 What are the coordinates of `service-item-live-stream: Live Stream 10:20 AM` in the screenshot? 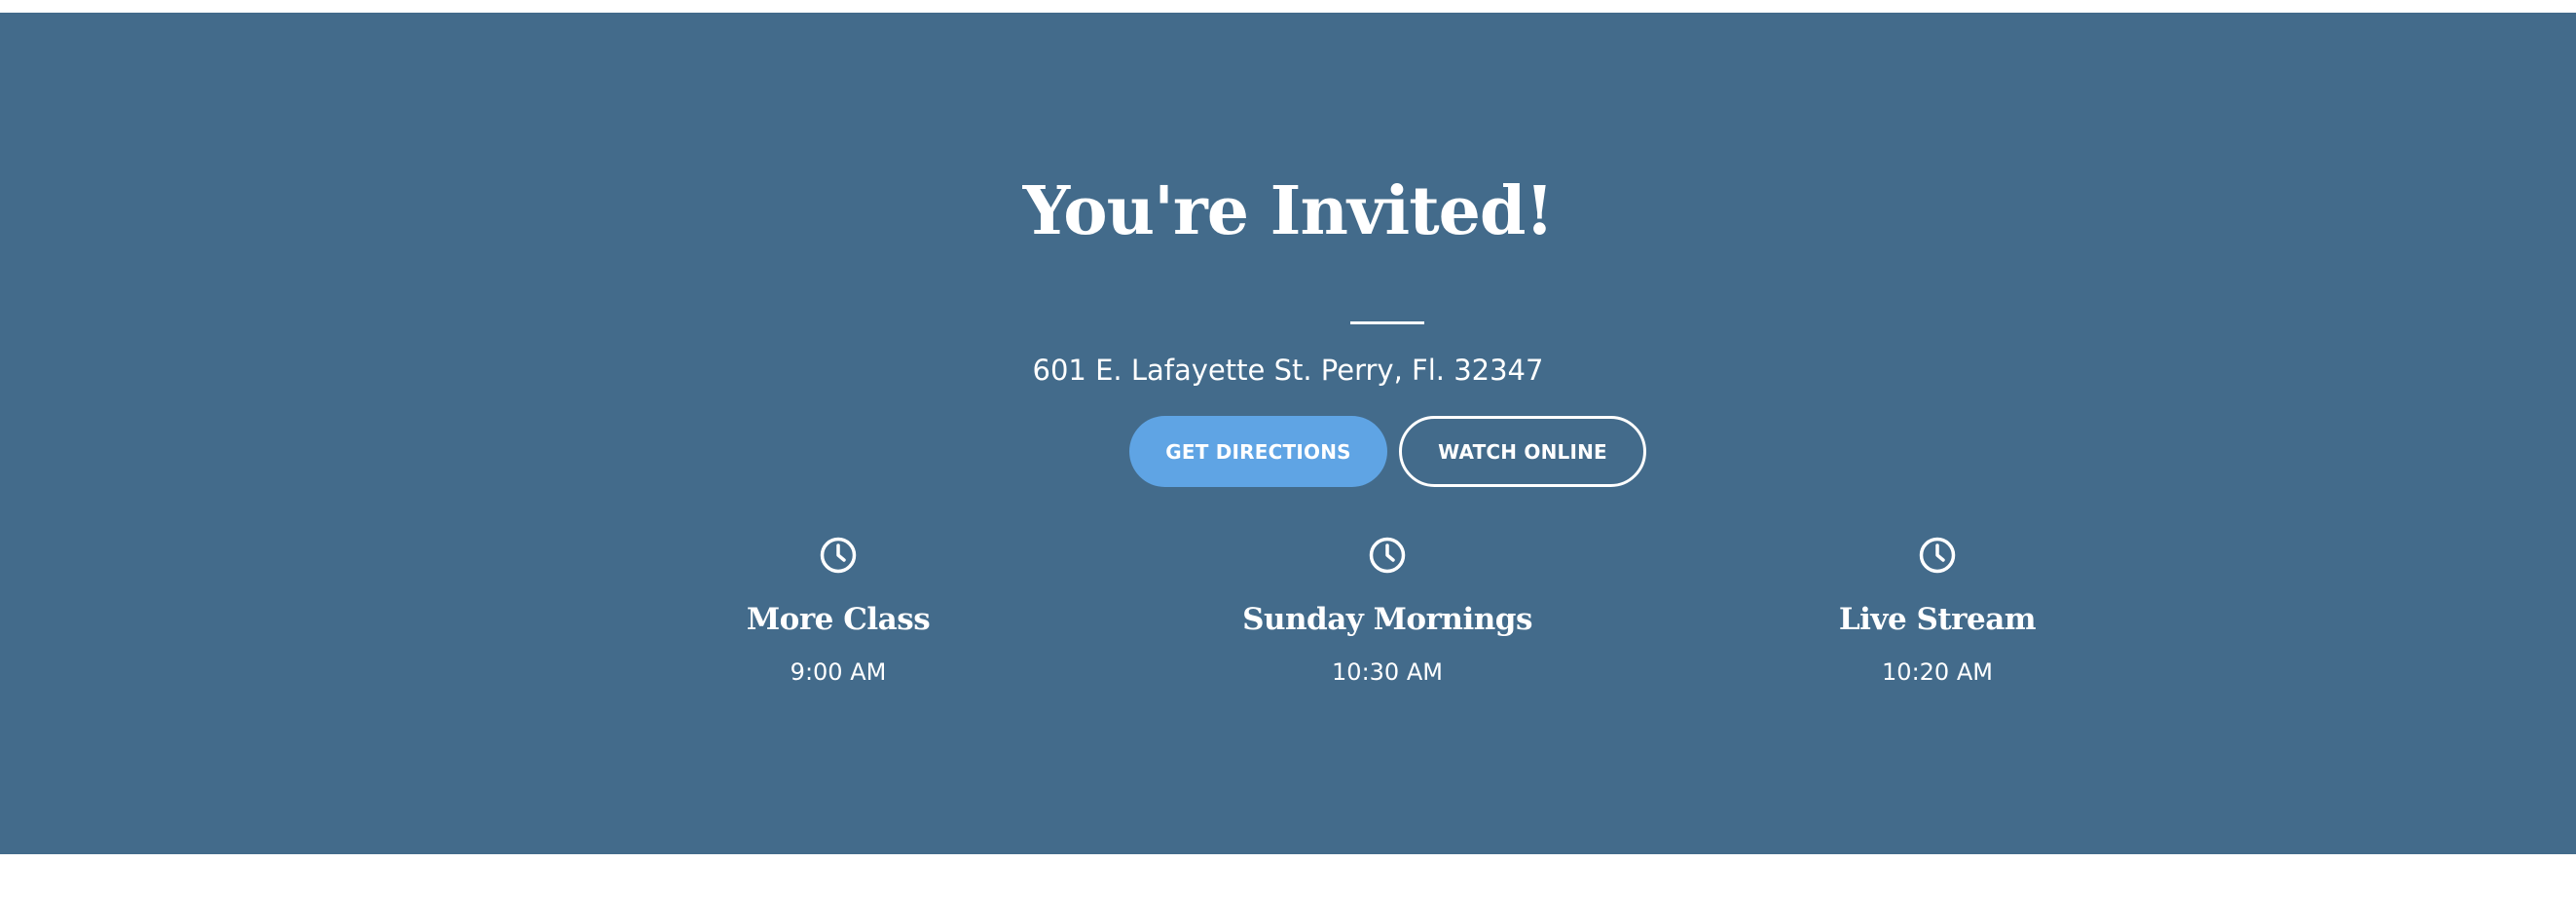 It's located at (1937, 611).